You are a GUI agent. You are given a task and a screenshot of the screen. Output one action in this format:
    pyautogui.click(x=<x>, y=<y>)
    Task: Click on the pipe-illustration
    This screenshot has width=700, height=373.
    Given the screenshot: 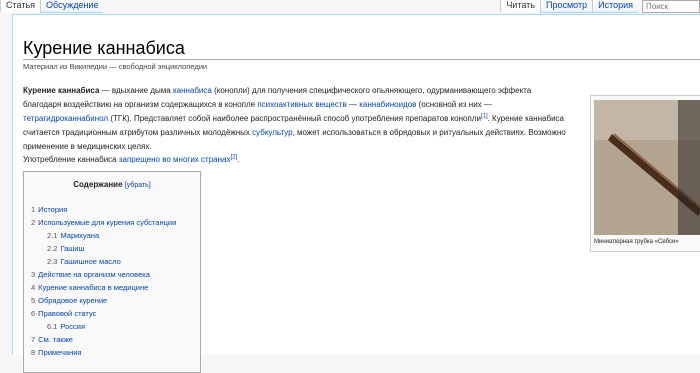 What is the action you would take?
    pyautogui.click(x=647, y=167)
    